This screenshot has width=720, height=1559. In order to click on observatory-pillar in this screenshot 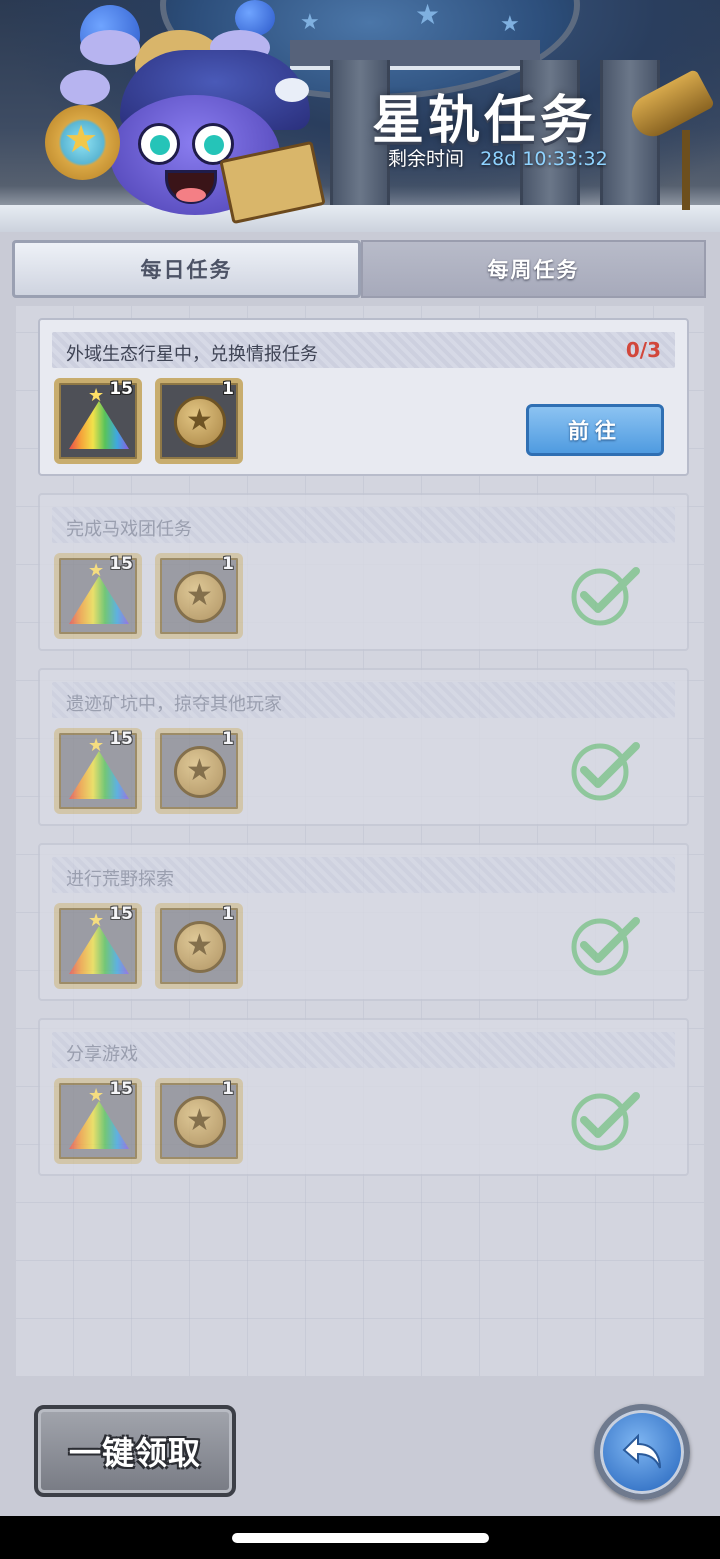, I will do `click(630, 140)`.